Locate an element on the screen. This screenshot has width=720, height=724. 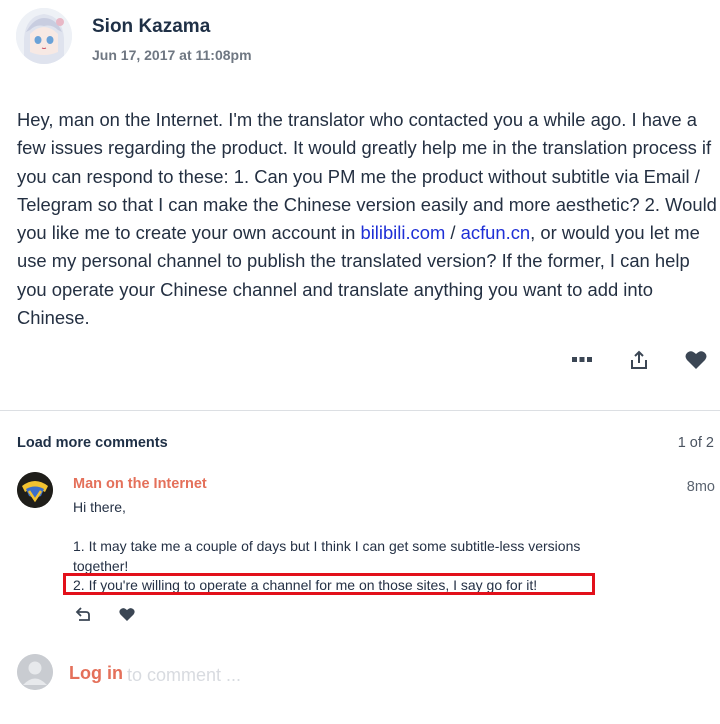
comment-time: 8mo is located at coordinates (701, 487).